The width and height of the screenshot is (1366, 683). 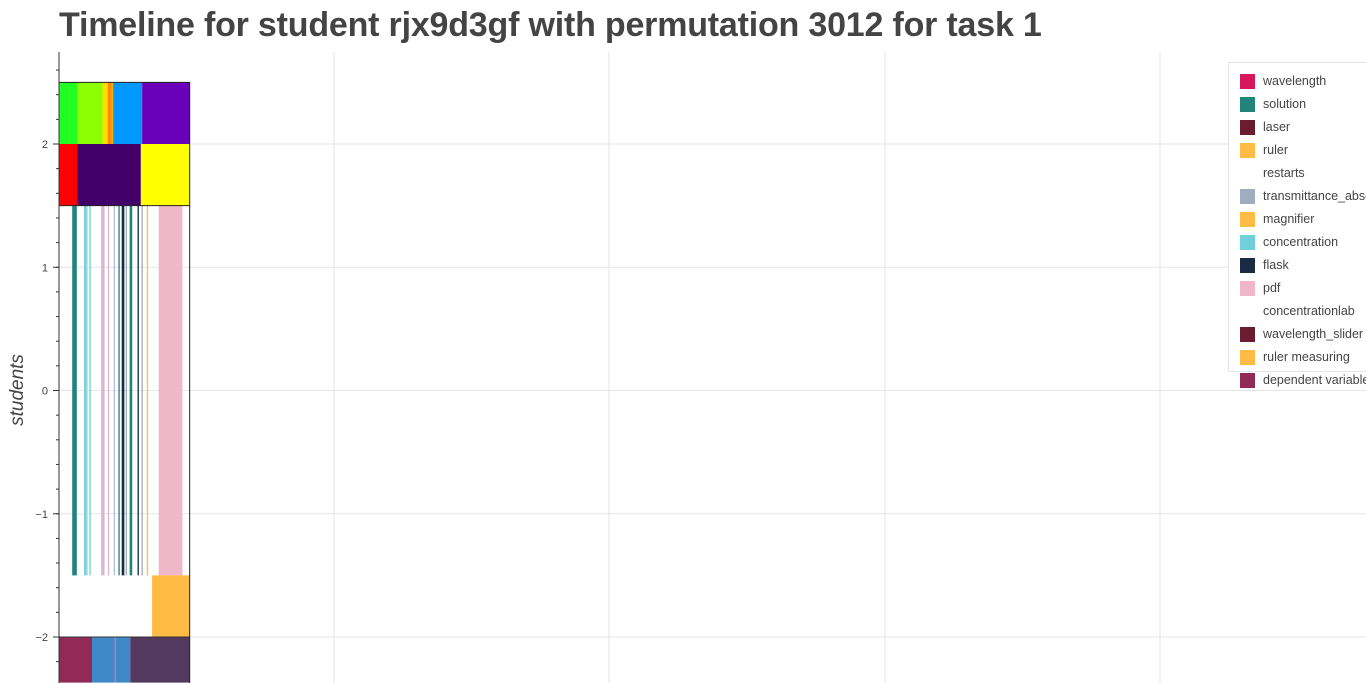 What do you see at coordinates (1313, 334) in the screenshot?
I see `legend-label: wavelength_slider` at bounding box center [1313, 334].